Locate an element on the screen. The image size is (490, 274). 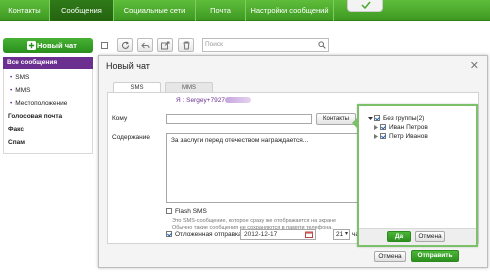
dialog-title: Новый чат is located at coordinates (128, 66).